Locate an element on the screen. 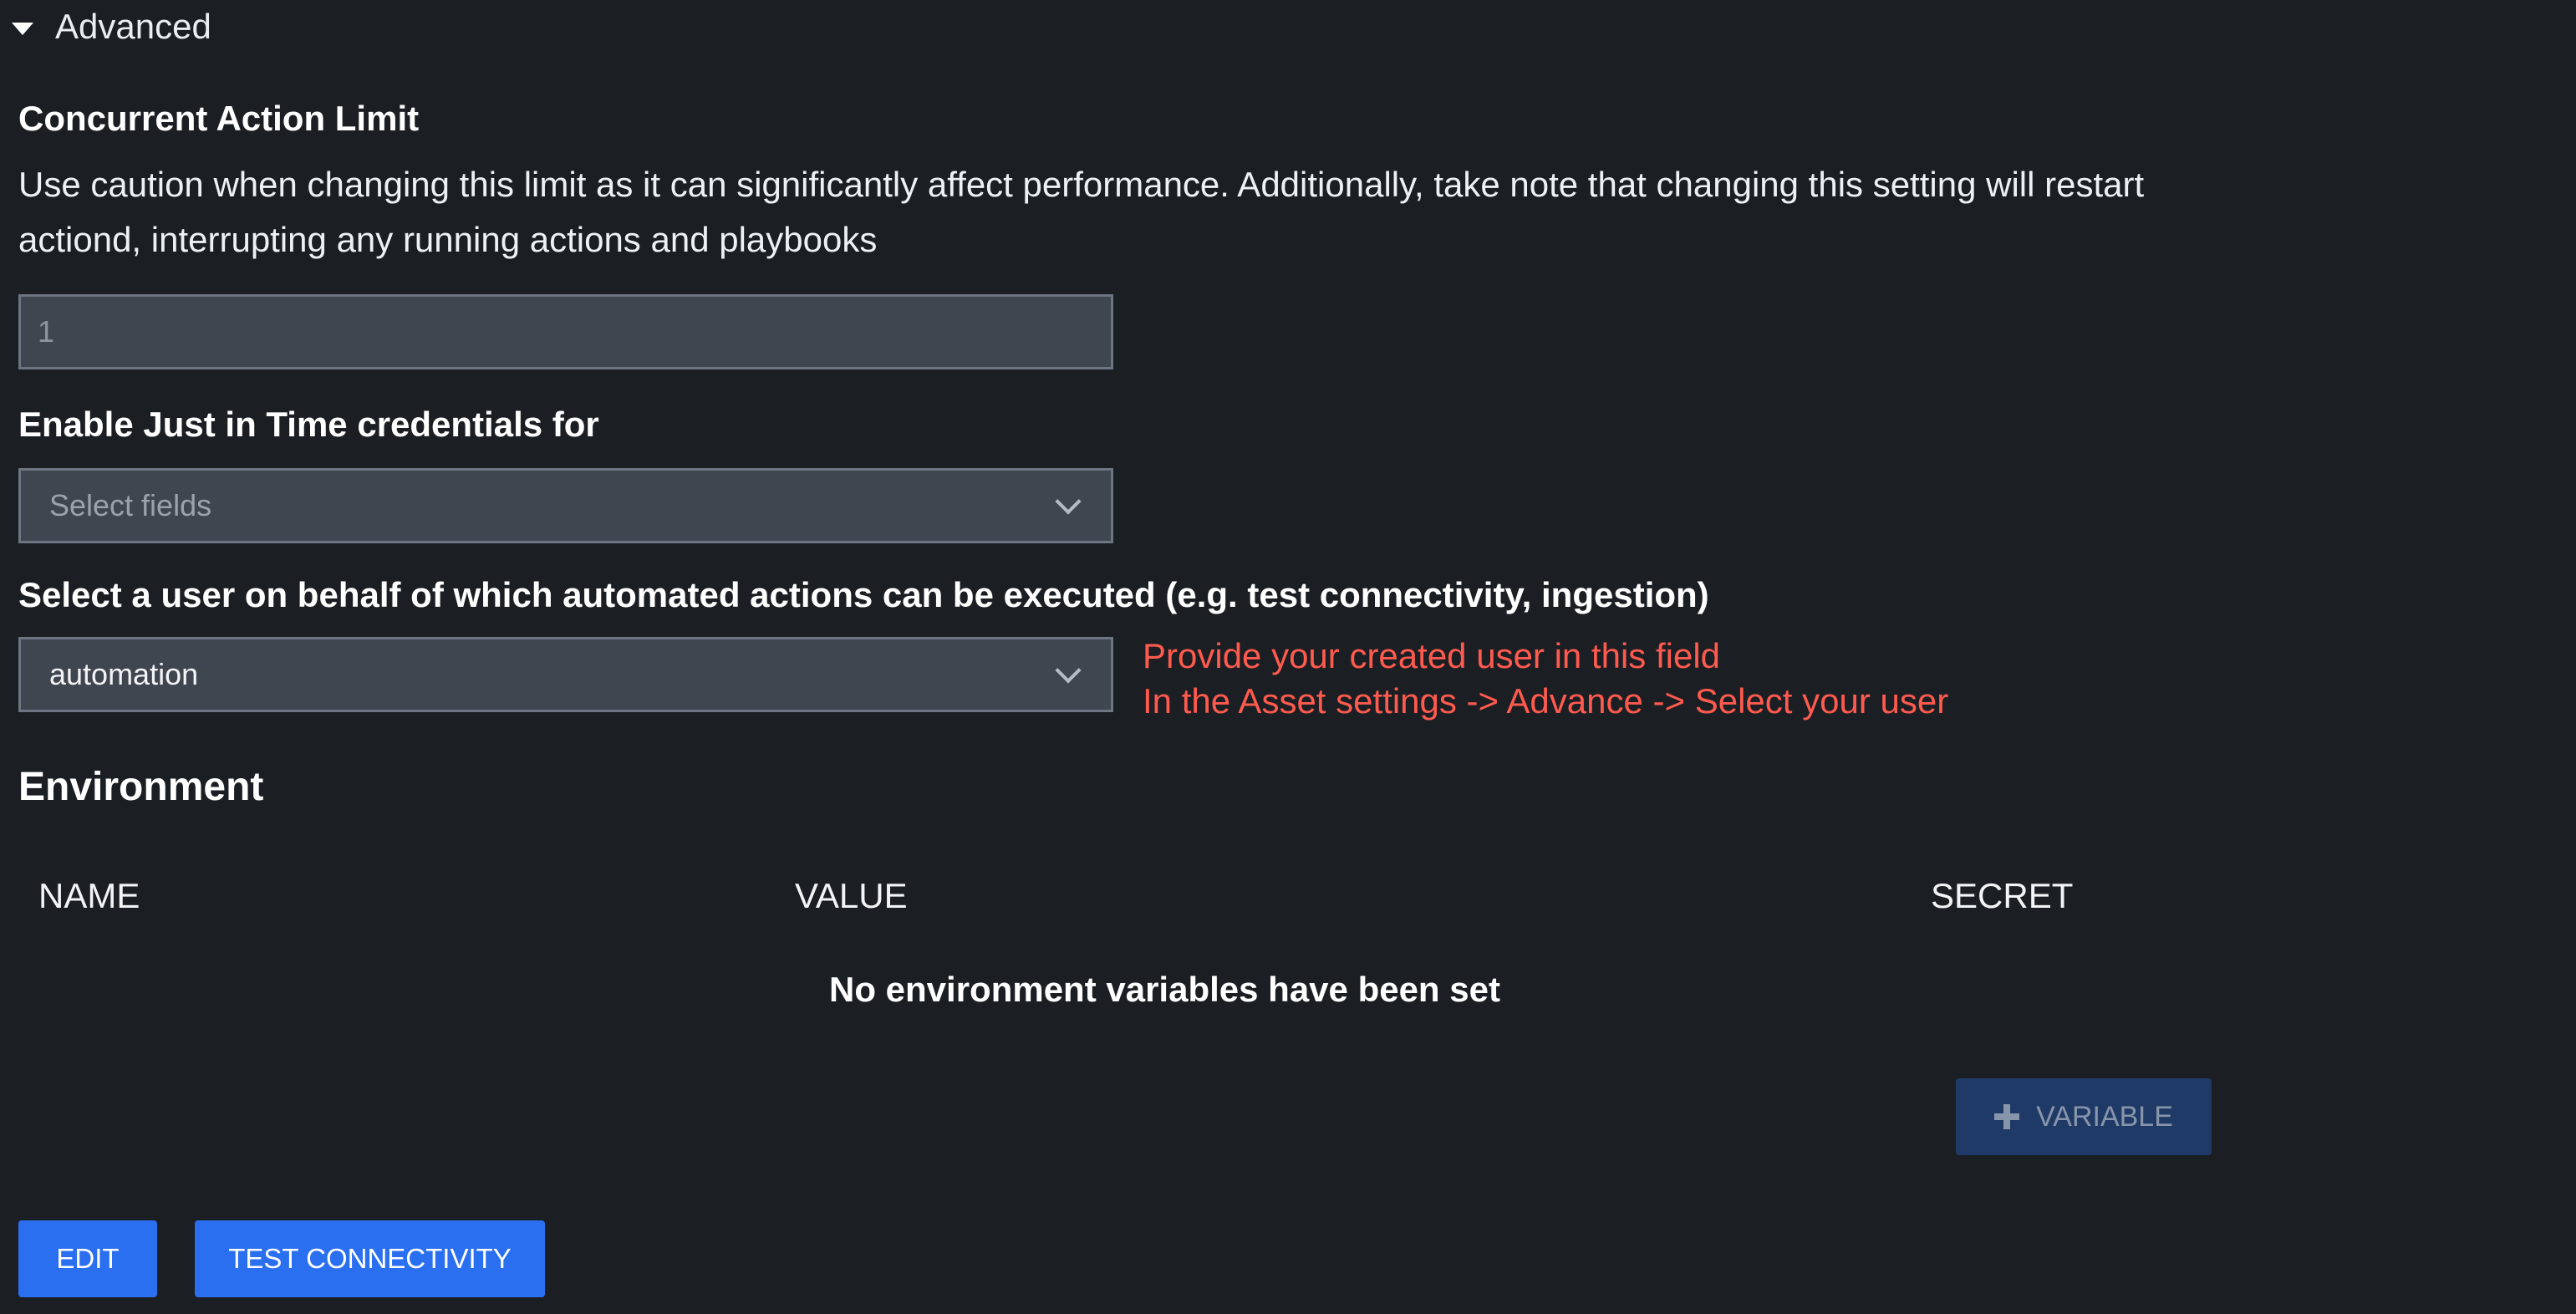 This screenshot has width=2576, height=1314. concurrent-action-limit-value: 1 is located at coordinates (46, 331).